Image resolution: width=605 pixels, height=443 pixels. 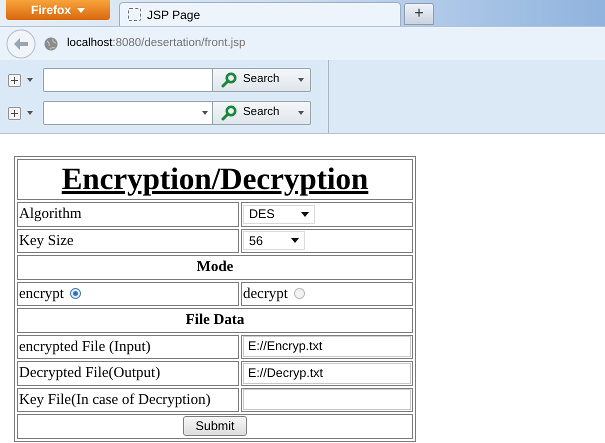 I want to click on select-dropdown: DES, so click(x=279, y=214).